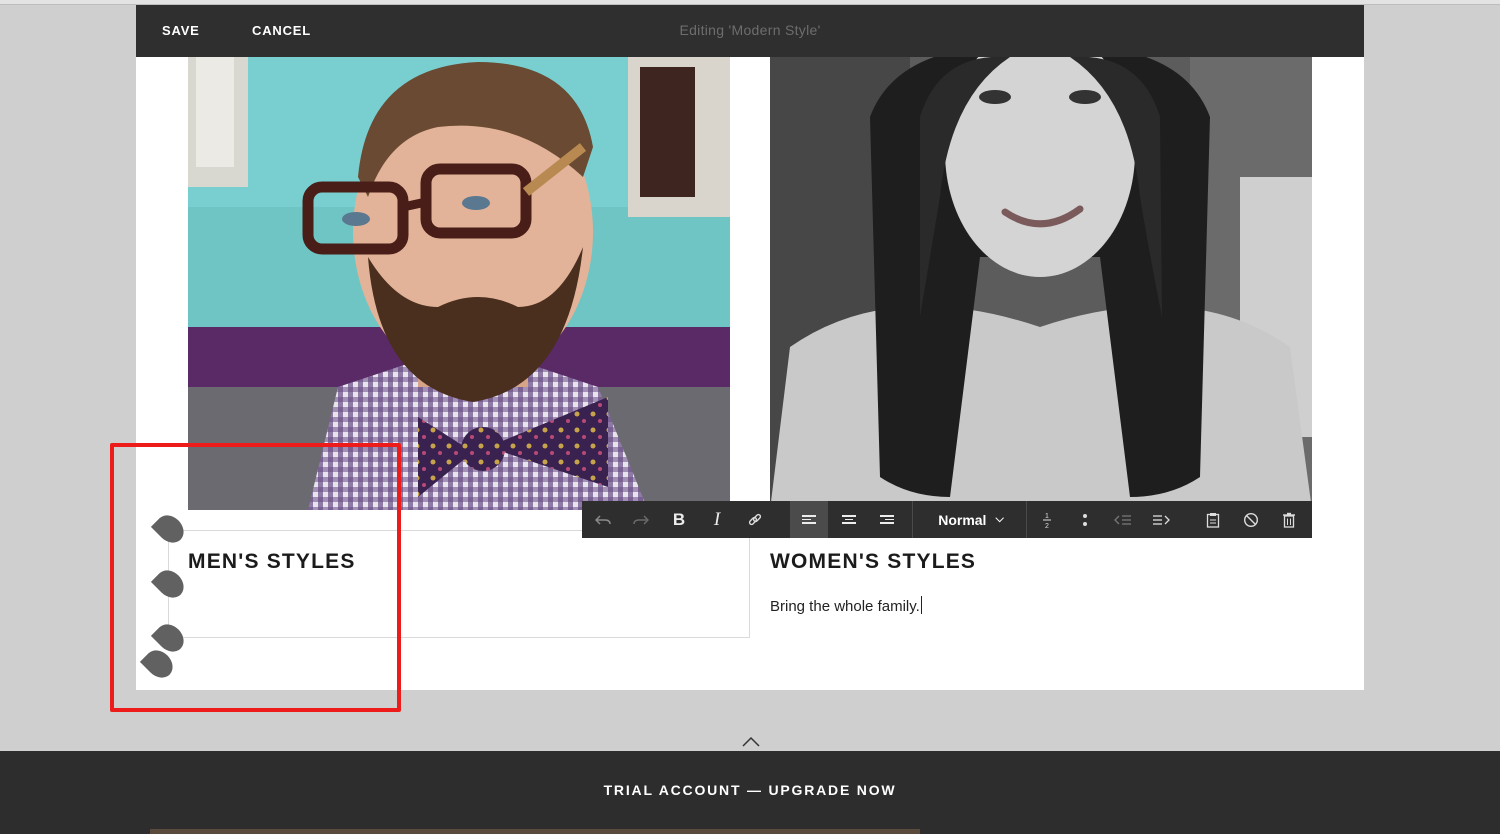  I want to click on link-button, so click(755, 519).